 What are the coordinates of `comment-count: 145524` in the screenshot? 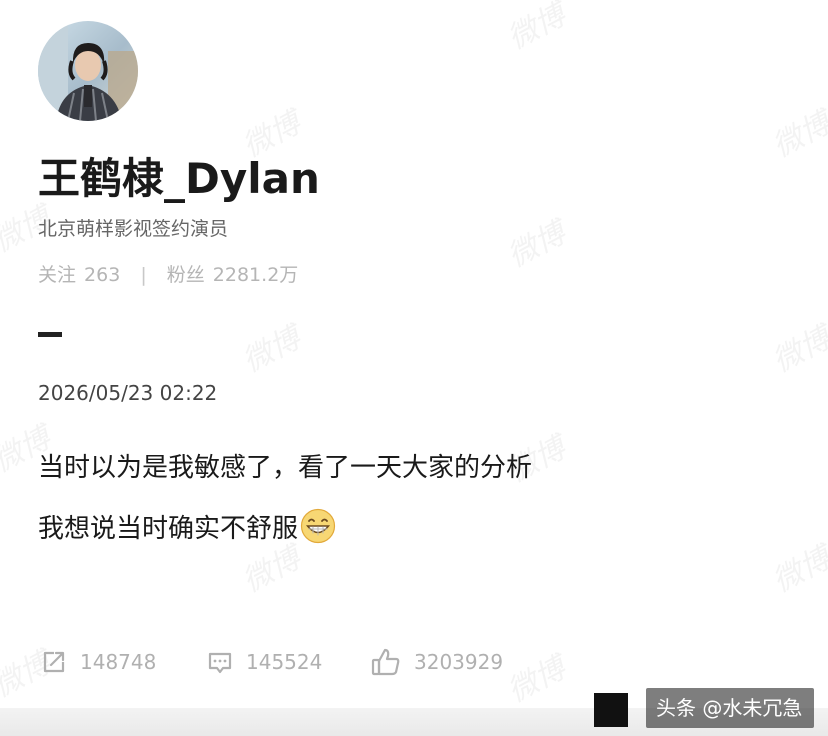 It's located at (284, 662).